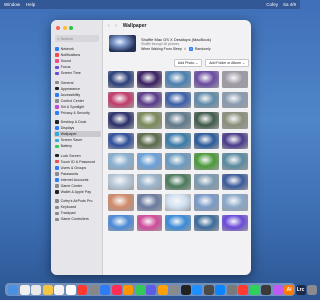  Describe the element at coordinates (116, 26) in the screenshot. I see `forward-button: ›` at that location.